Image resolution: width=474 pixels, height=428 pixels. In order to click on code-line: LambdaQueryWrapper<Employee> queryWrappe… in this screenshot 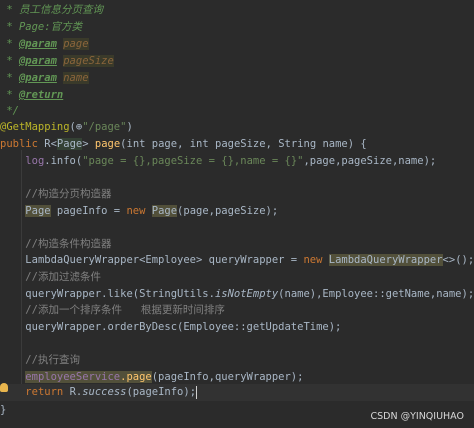, I will do `click(237, 260)`.